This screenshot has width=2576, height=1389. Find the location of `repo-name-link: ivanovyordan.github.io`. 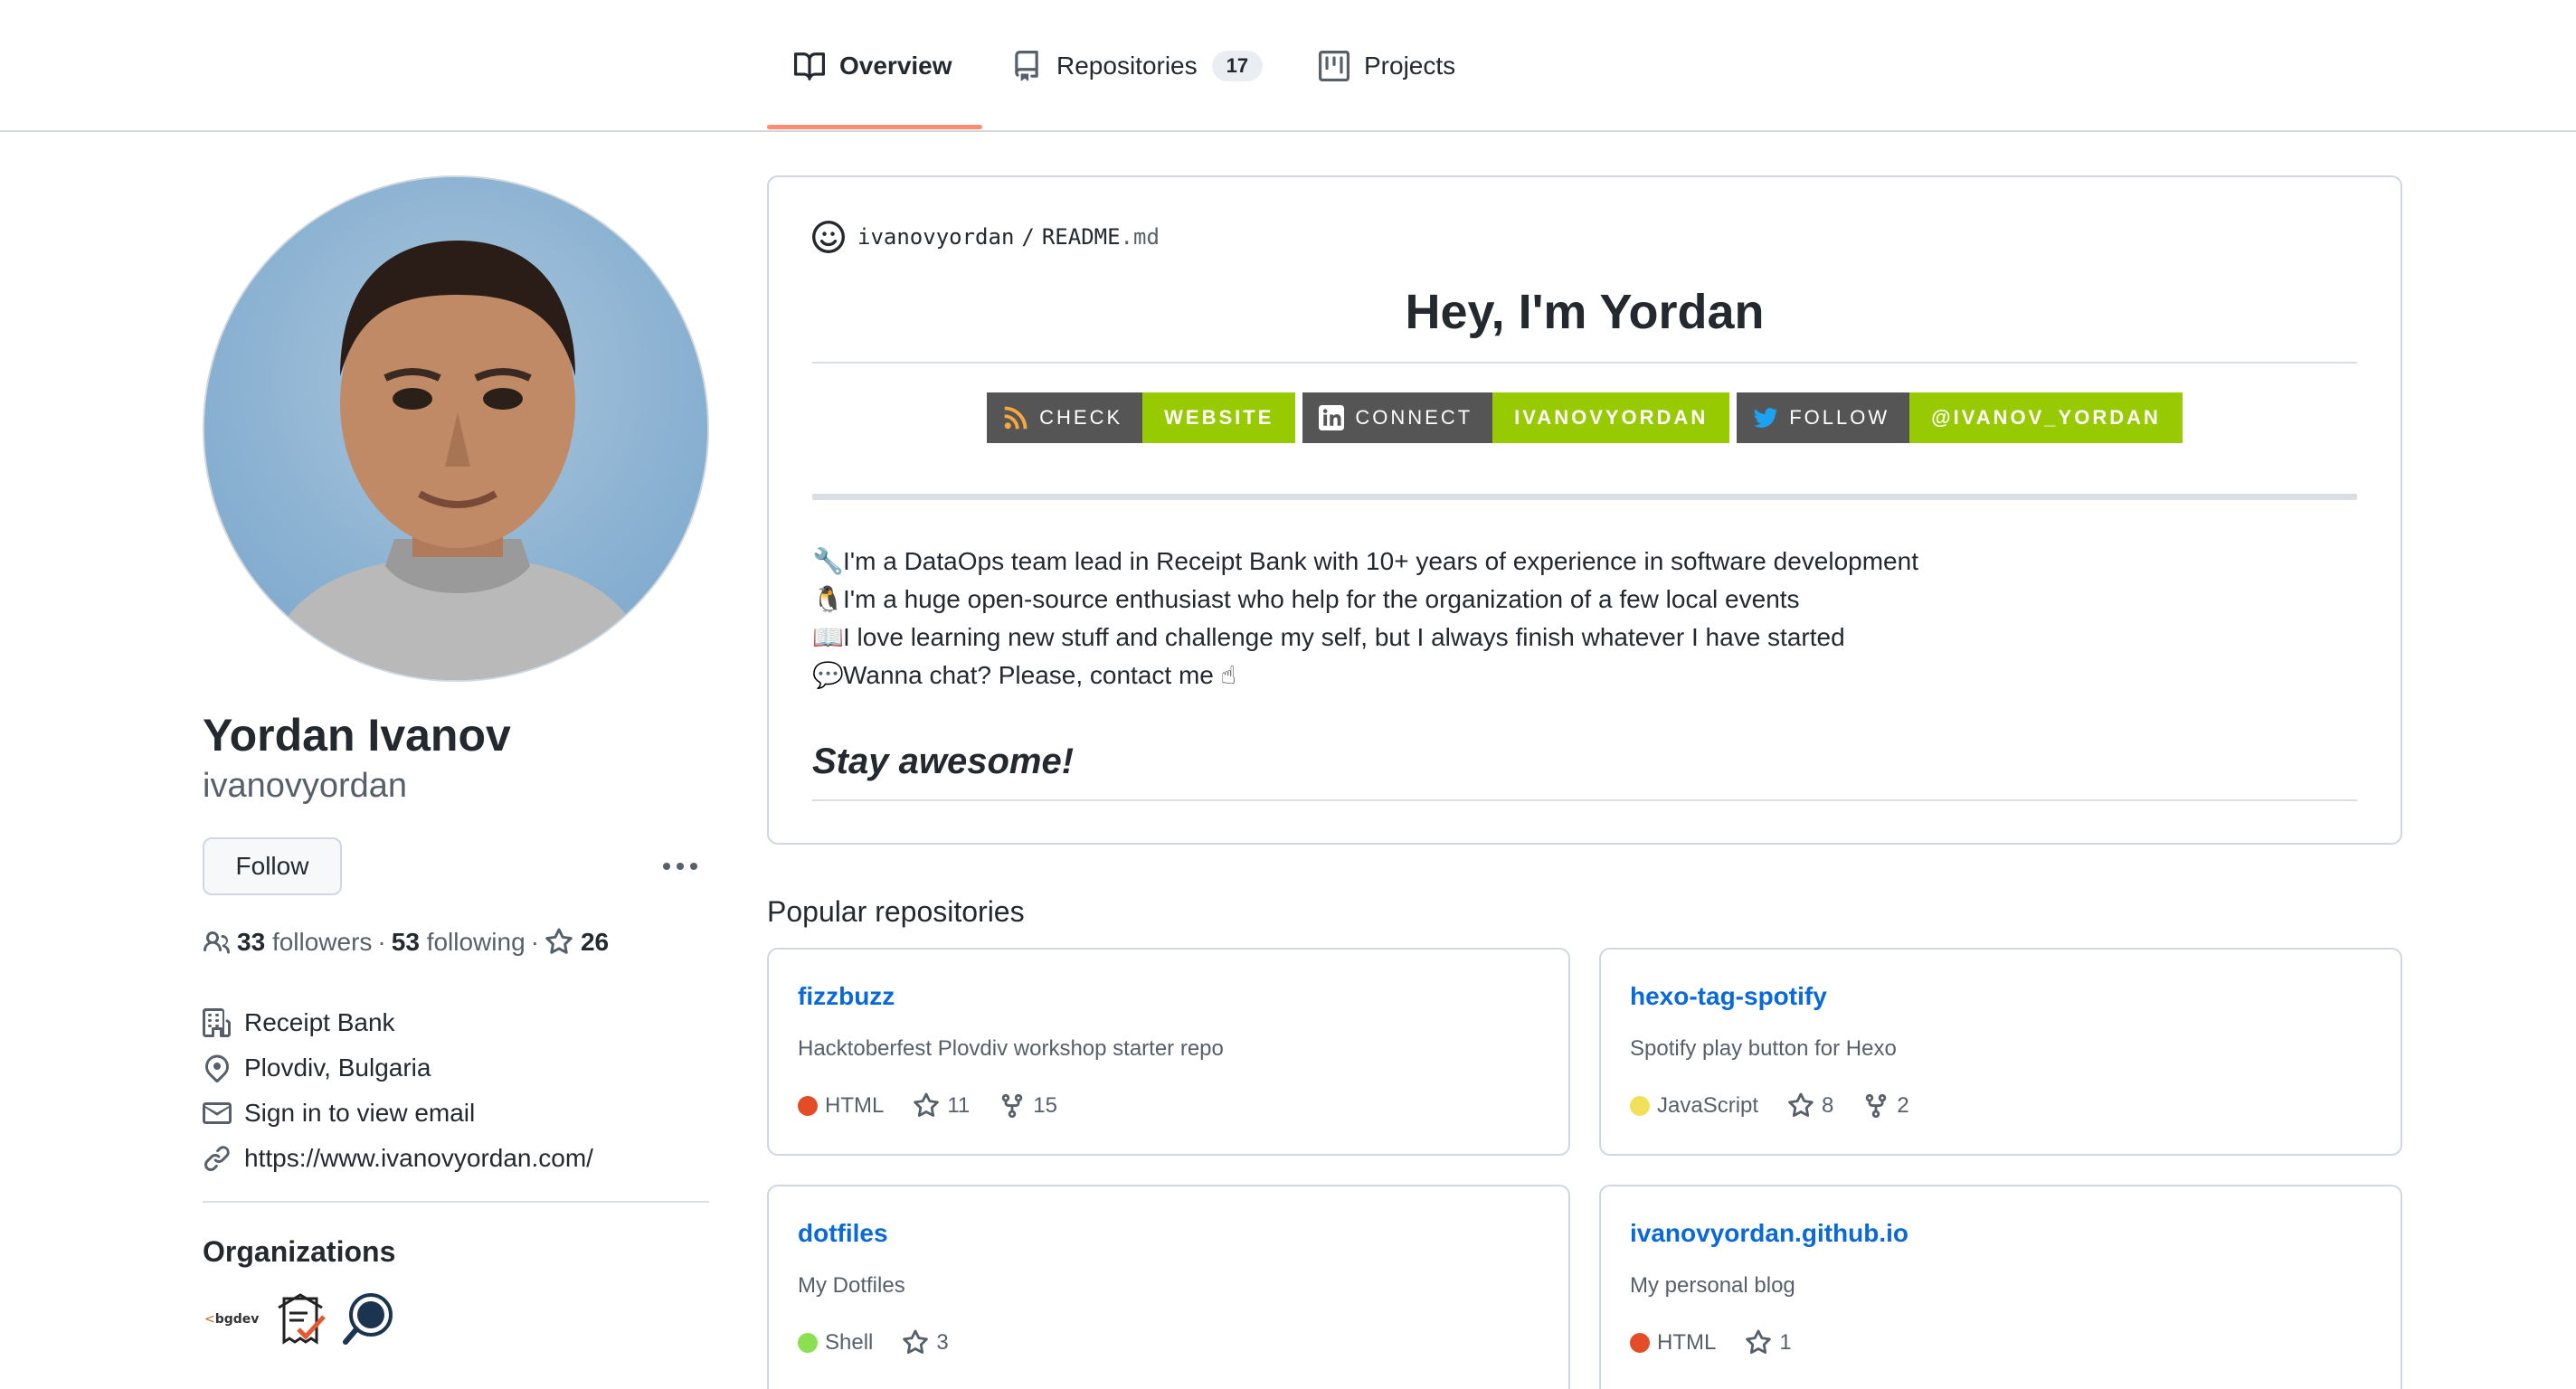

repo-name-link: ivanovyordan.github.io is located at coordinates (1769, 1233).